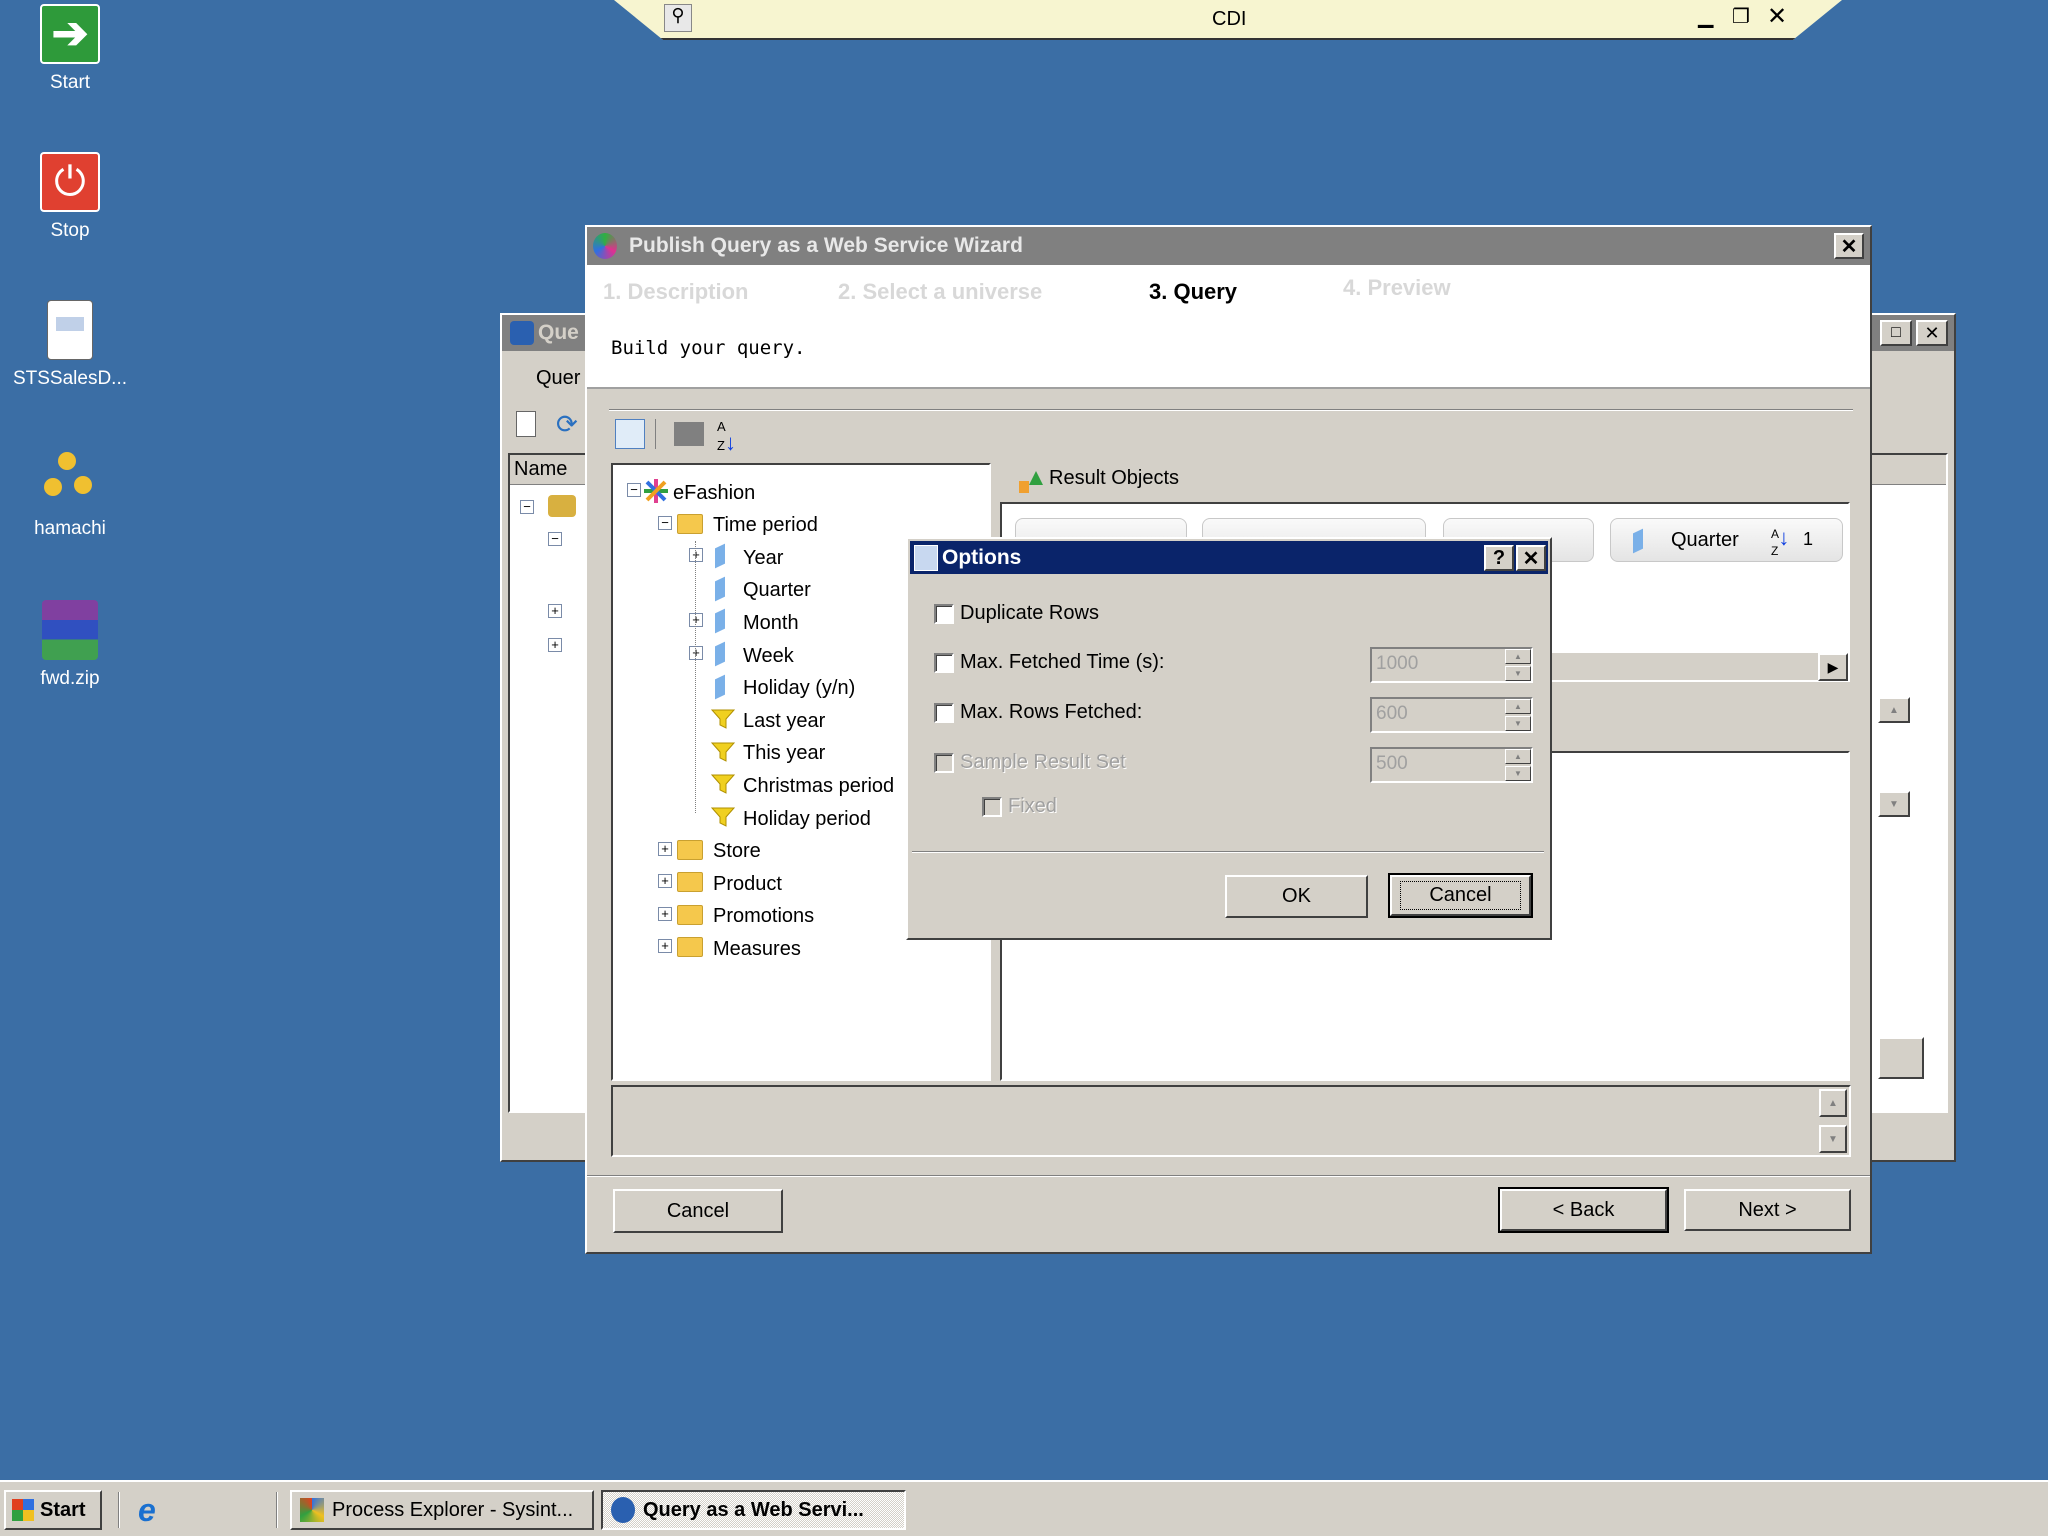  I want to click on sample-result-set-checkbox, so click(944, 763).